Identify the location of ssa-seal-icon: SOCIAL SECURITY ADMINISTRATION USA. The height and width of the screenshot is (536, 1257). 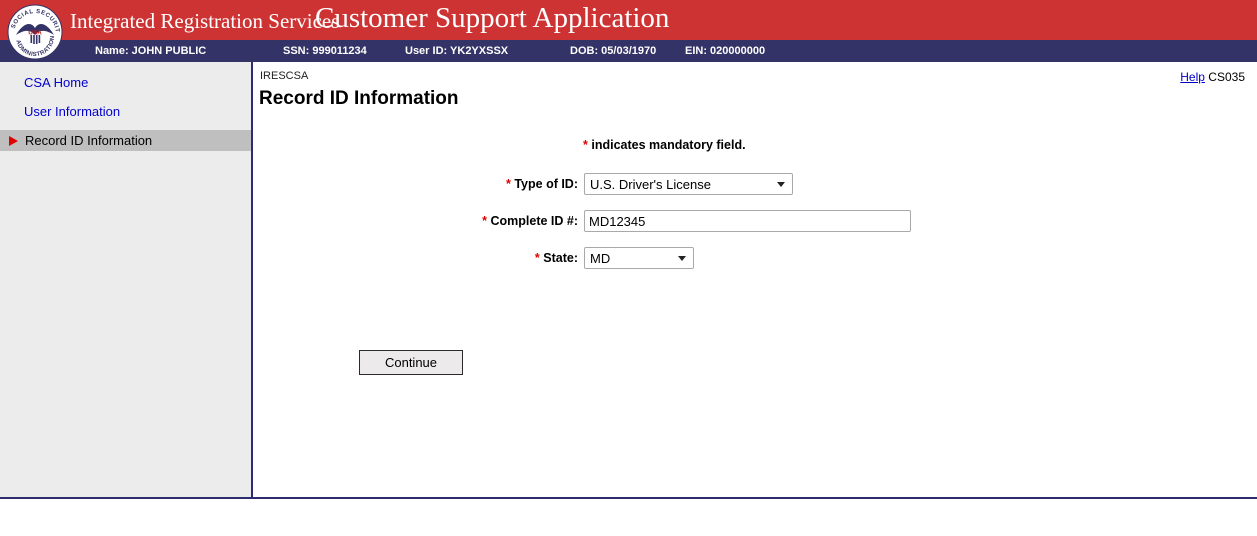
(35, 32).